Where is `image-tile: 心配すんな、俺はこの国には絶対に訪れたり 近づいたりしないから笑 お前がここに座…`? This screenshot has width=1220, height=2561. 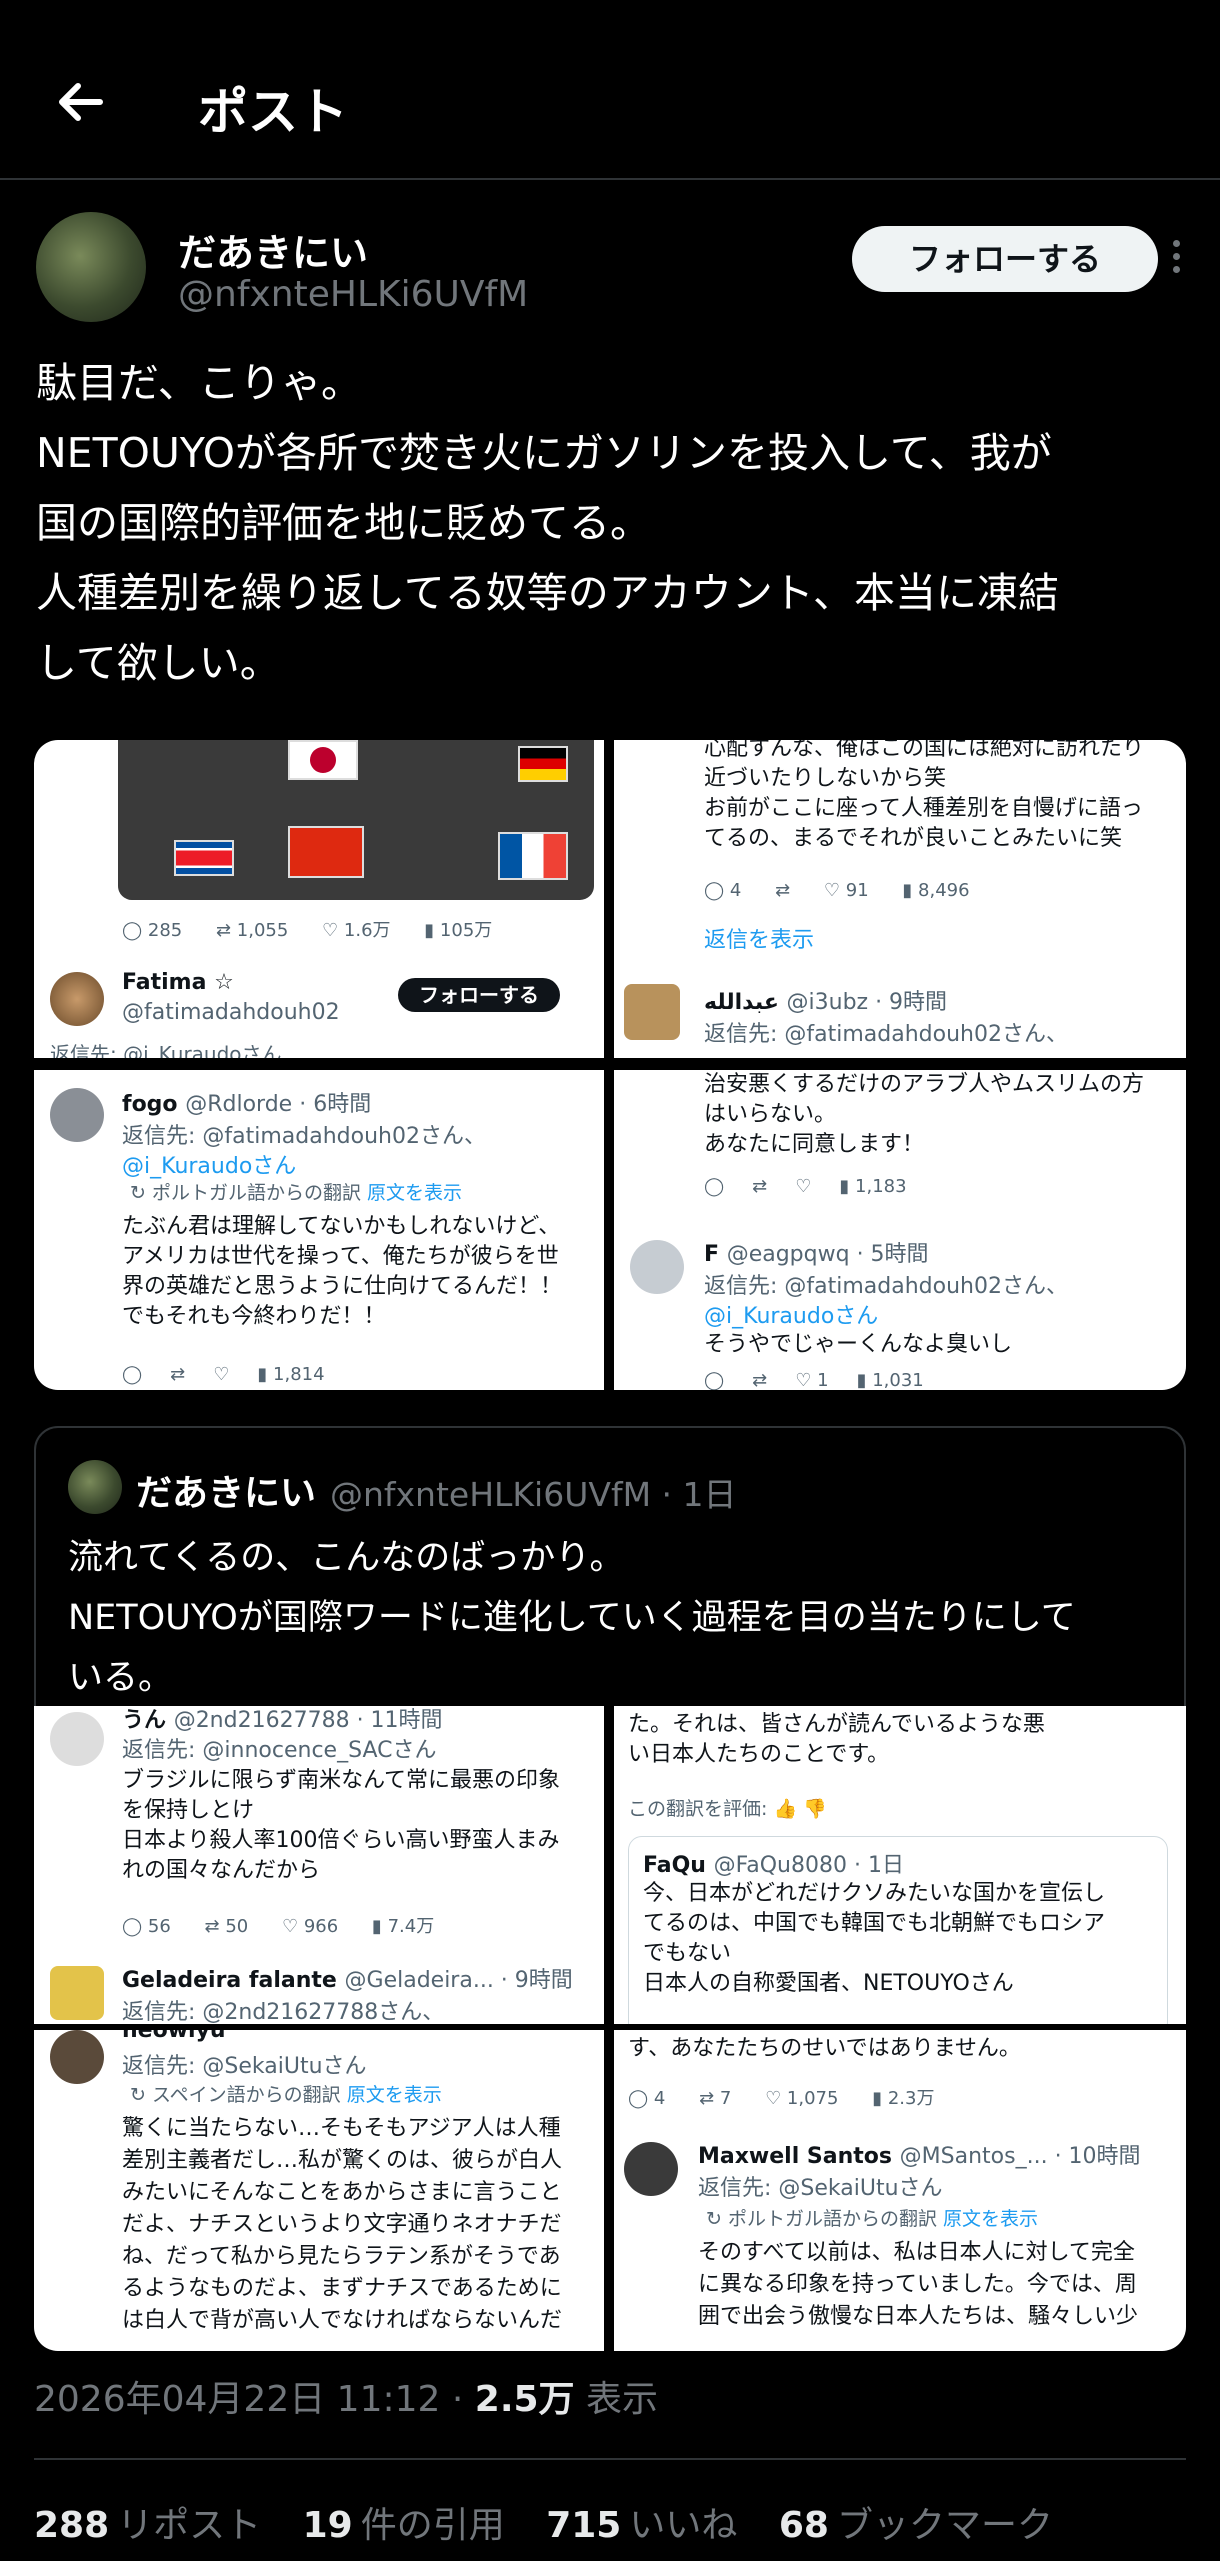
image-tile: 心配すんな、俺はこの国には絶対に訪れたり 近づいたりしないから笑 お前がここに座… is located at coordinates (900, 899).